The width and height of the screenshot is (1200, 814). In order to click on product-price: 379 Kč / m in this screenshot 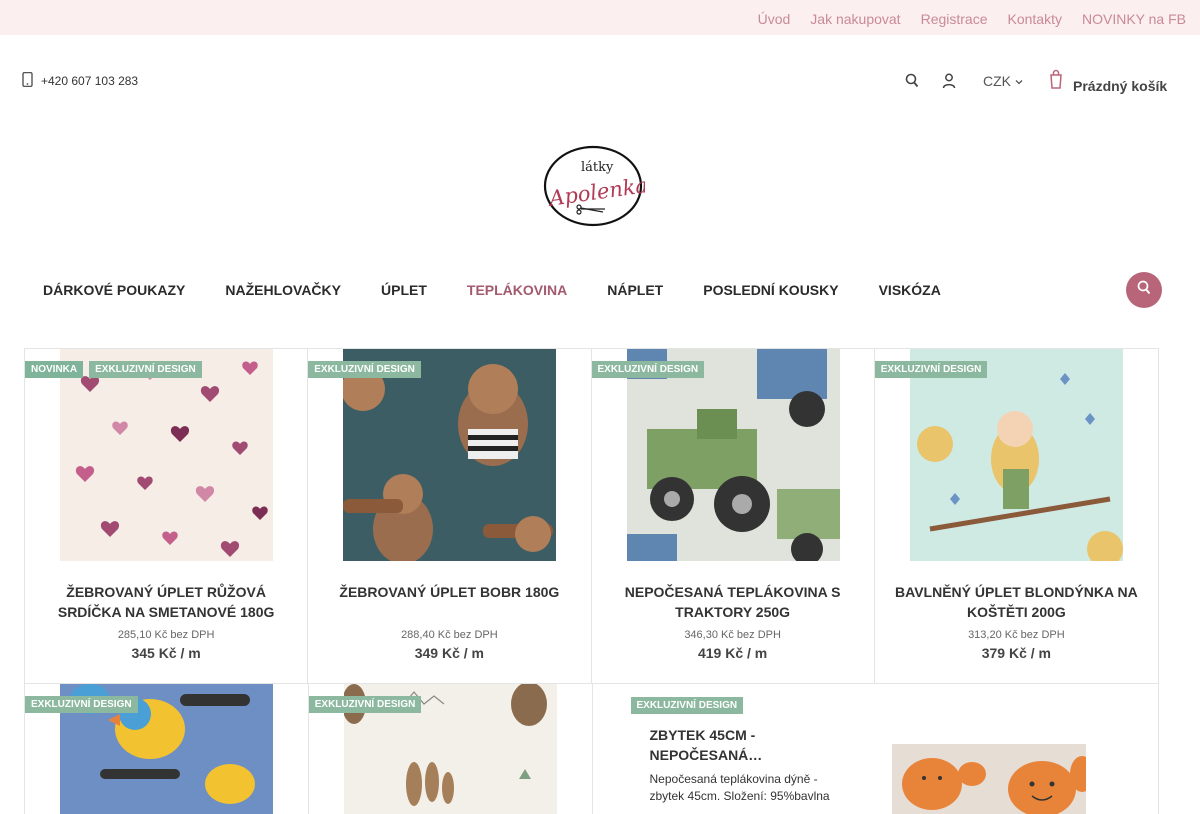, I will do `click(1016, 653)`.